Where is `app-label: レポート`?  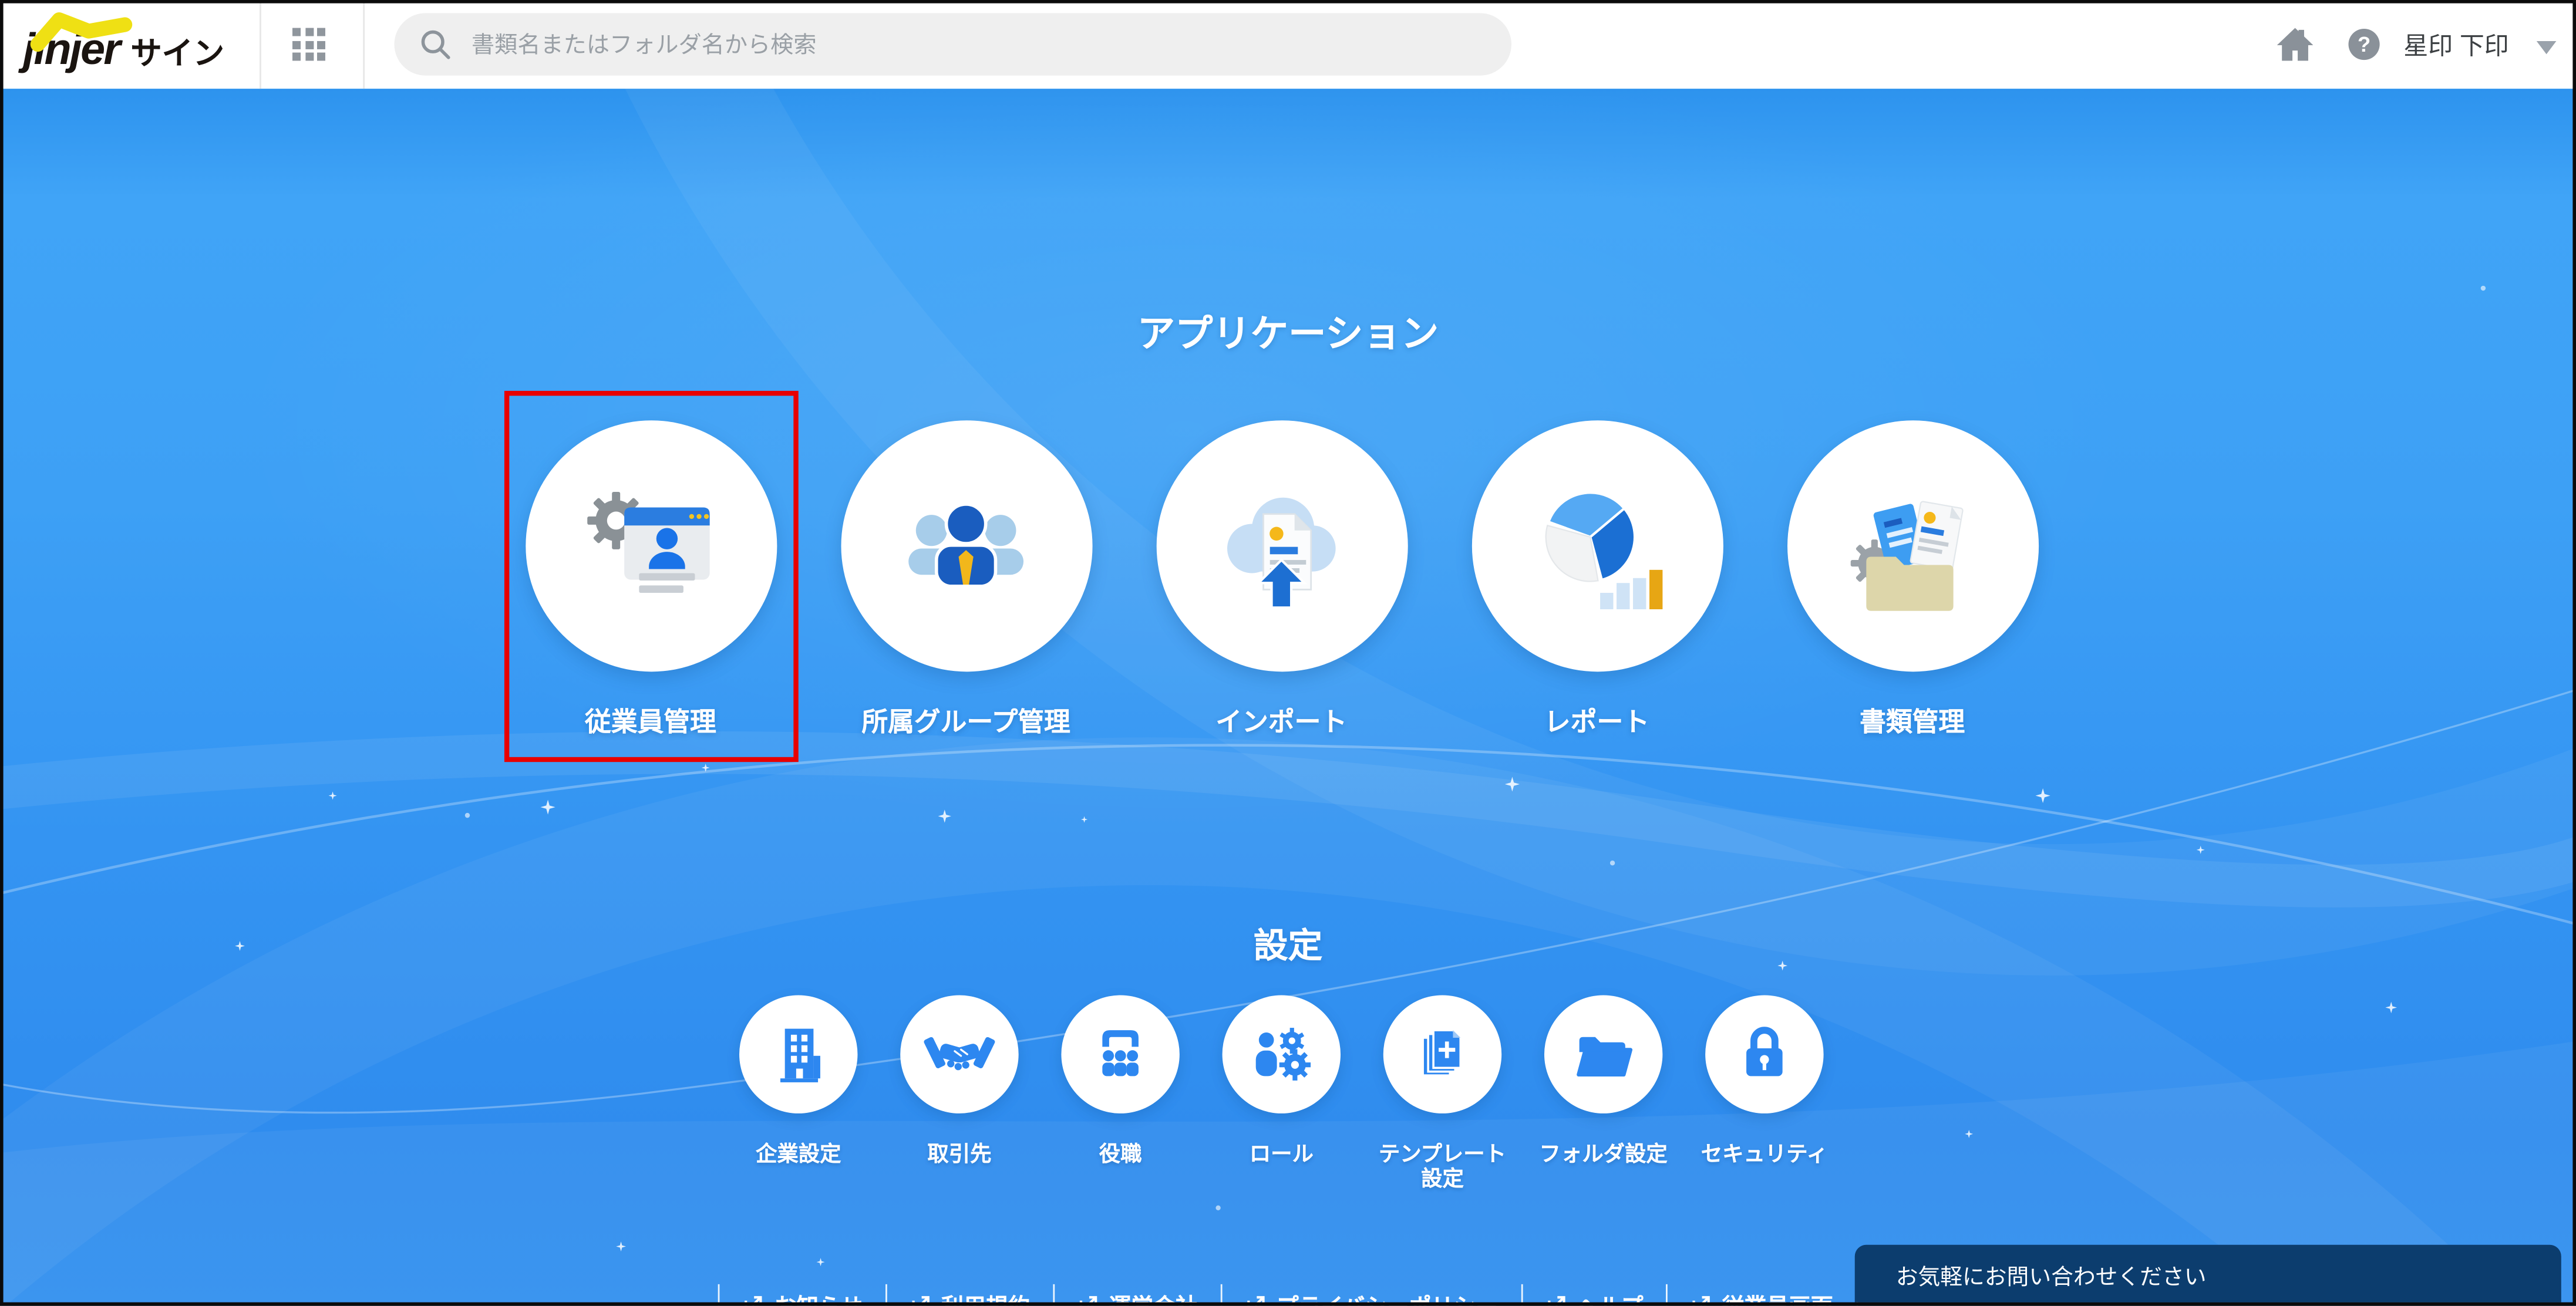 app-label: レポート is located at coordinates (1597, 723).